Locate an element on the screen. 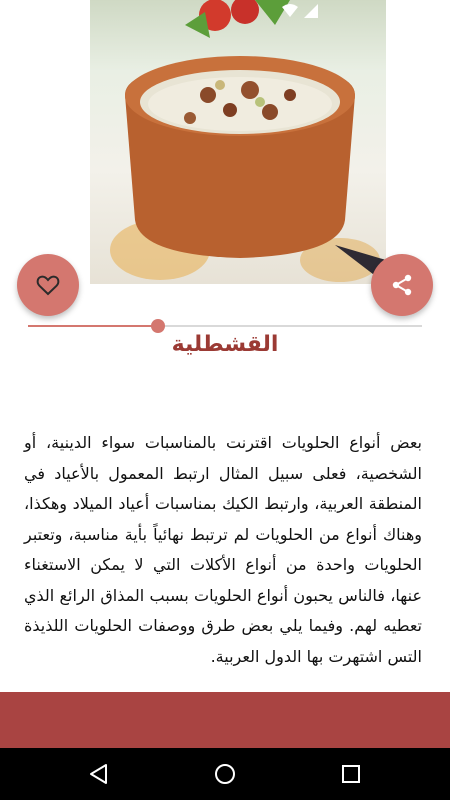 The height and width of the screenshot is (800, 450). triangle-back-icon is located at coordinates (98, 774).